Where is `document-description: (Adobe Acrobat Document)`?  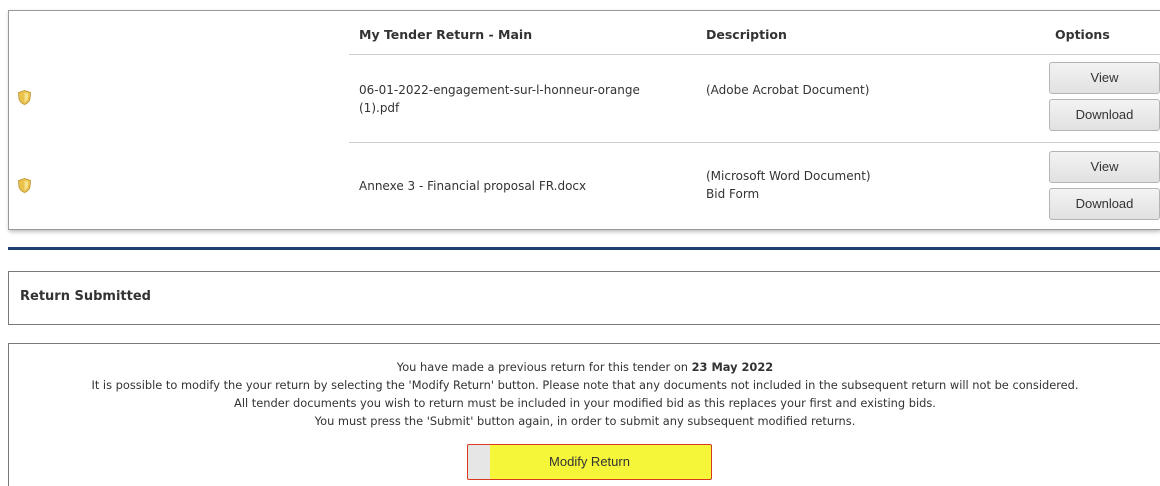 document-description: (Adobe Acrobat Document) is located at coordinates (788, 90).